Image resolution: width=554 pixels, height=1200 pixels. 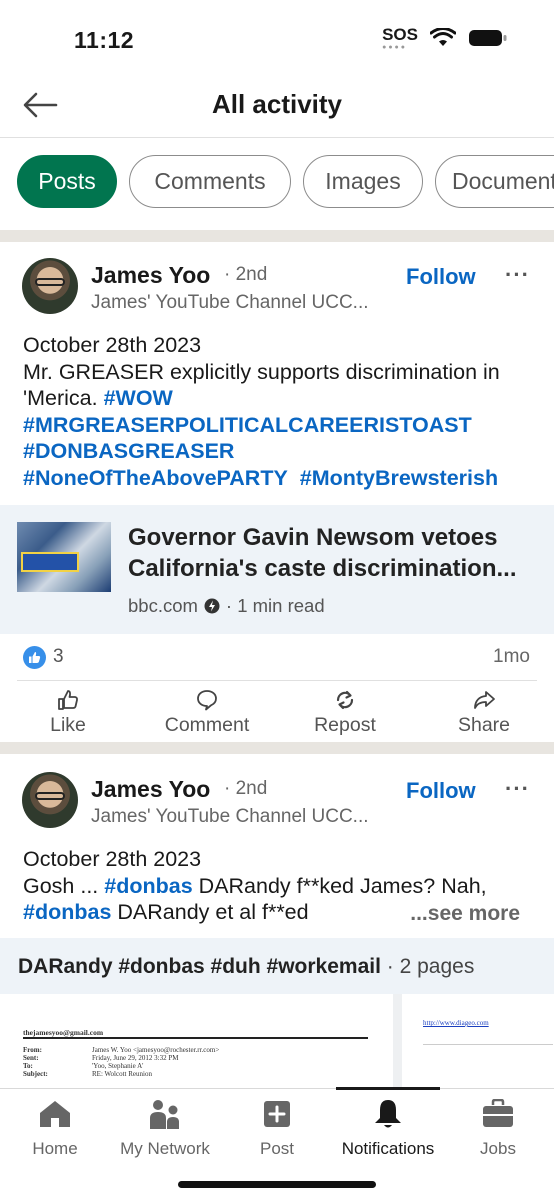 What do you see at coordinates (58, 657) in the screenshot?
I see `reaction-count: 3` at bounding box center [58, 657].